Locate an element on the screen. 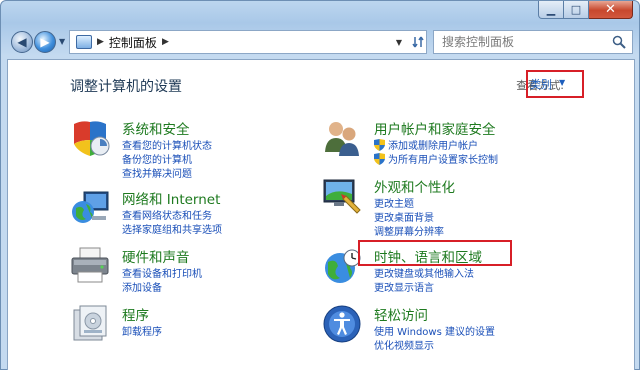 Image resolution: width=640 pixels, height=370 pixels. appearance-icon is located at coordinates (342, 196).